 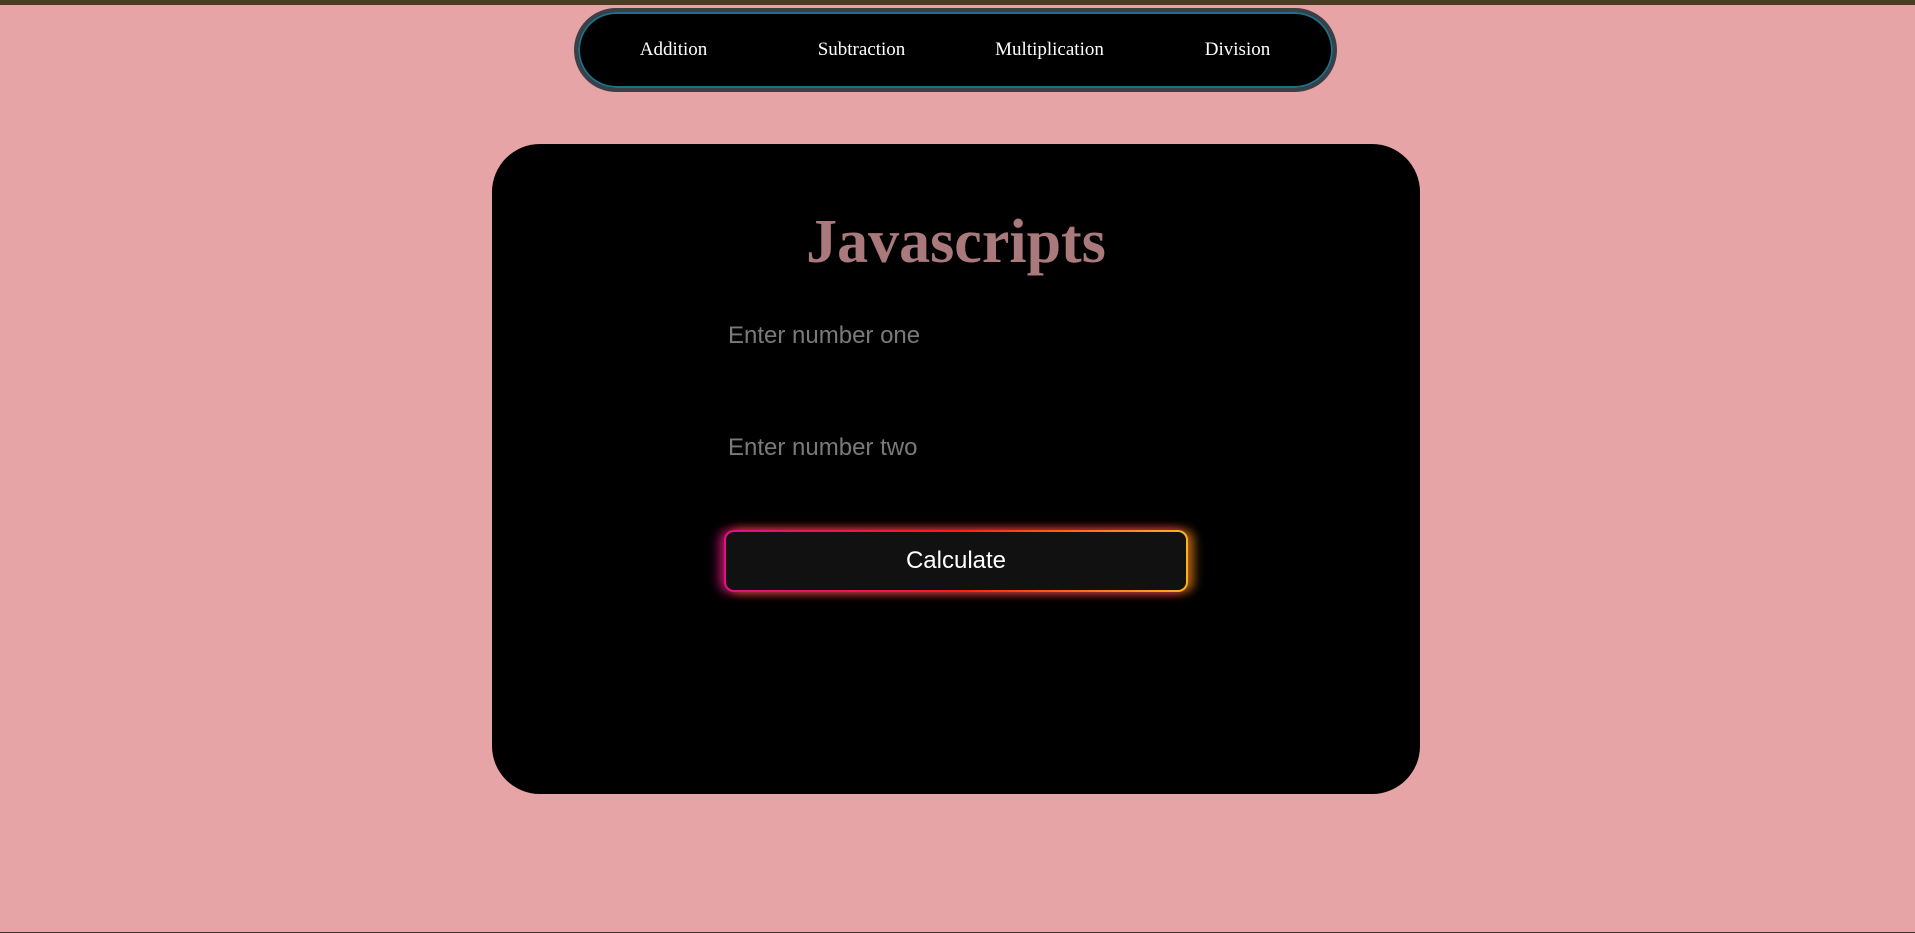 What do you see at coordinates (674, 50) in the screenshot?
I see `nav-item-addition: Addition` at bounding box center [674, 50].